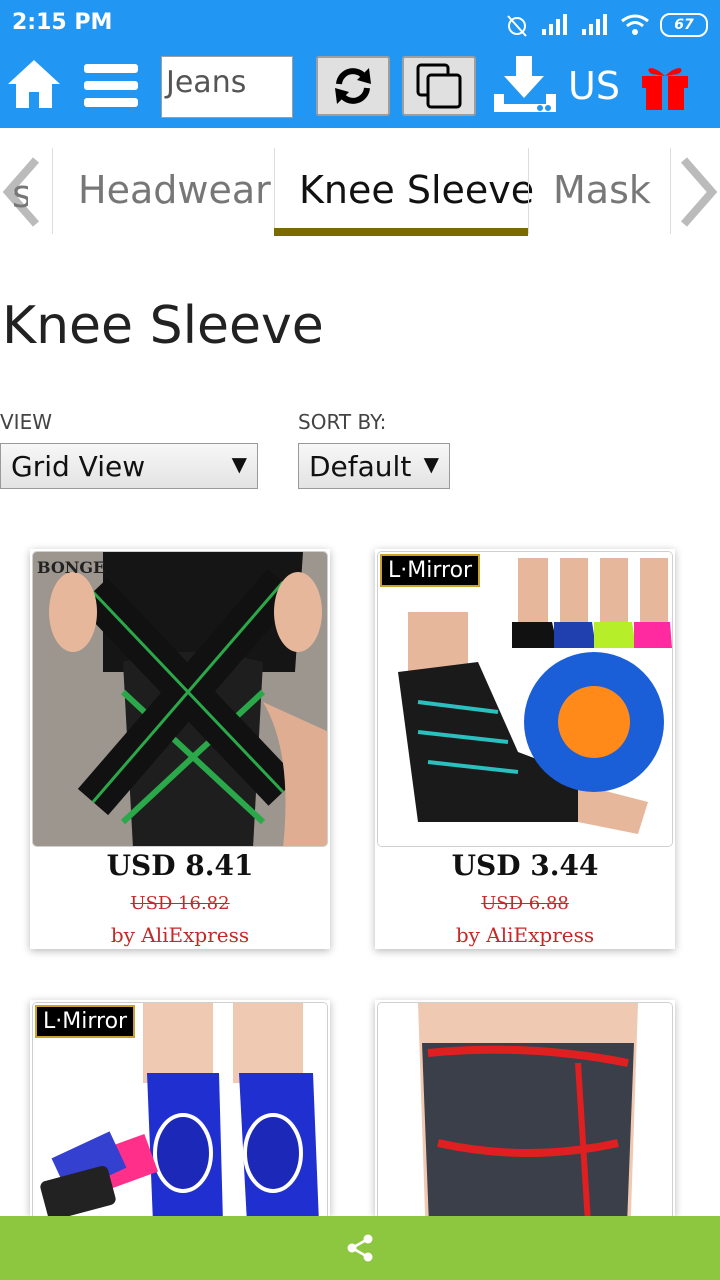 Image resolution: width=720 pixels, height=1280 pixels. What do you see at coordinates (416, 190) in the screenshot?
I see `tab-knee-sleeve: Knee Sleeve` at bounding box center [416, 190].